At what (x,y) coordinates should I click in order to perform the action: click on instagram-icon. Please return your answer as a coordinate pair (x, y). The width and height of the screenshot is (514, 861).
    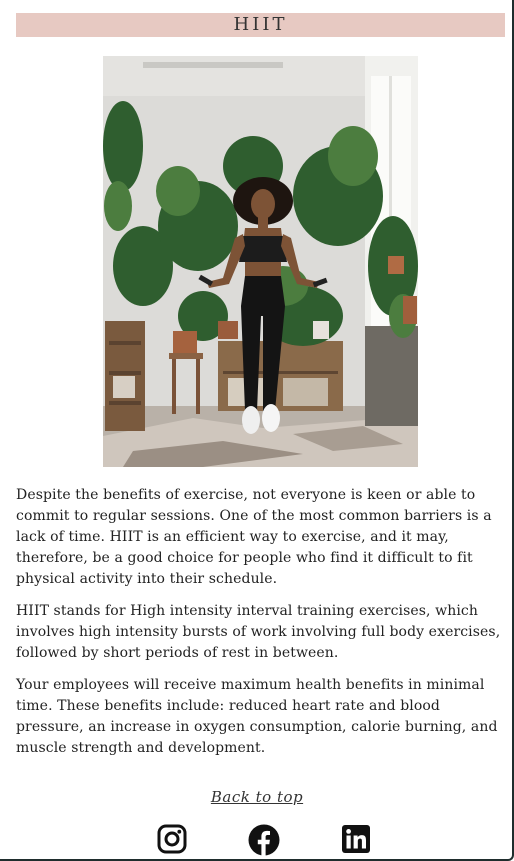
    Looking at the image, I should click on (172, 839).